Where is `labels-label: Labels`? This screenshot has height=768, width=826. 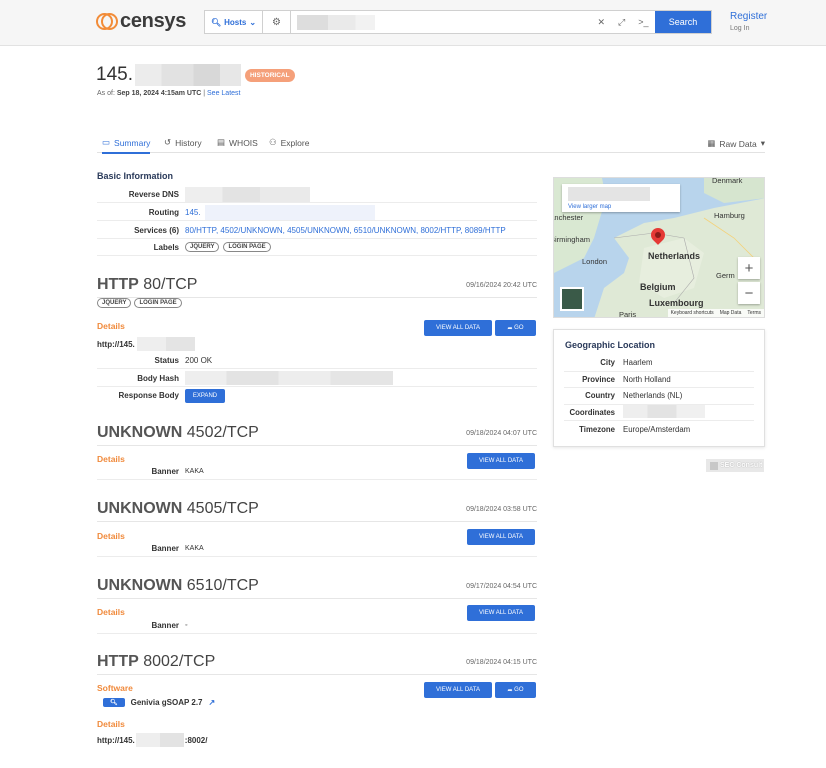 labels-label: Labels is located at coordinates (166, 247).